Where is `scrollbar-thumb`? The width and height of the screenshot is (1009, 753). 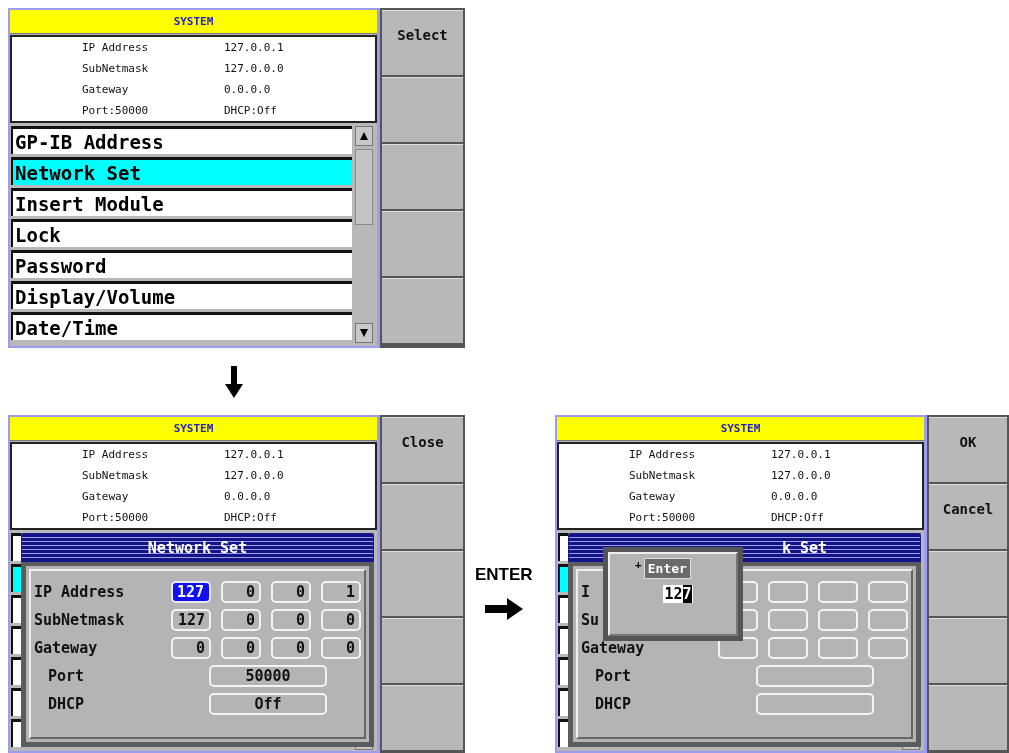 scrollbar-thumb is located at coordinates (364, 187).